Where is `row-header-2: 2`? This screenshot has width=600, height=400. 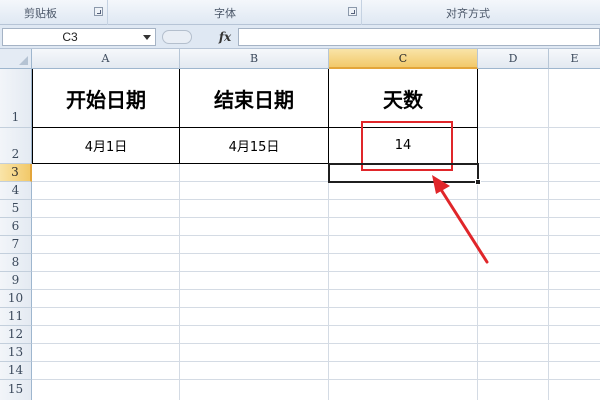 row-header-2: 2 is located at coordinates (16, 146).